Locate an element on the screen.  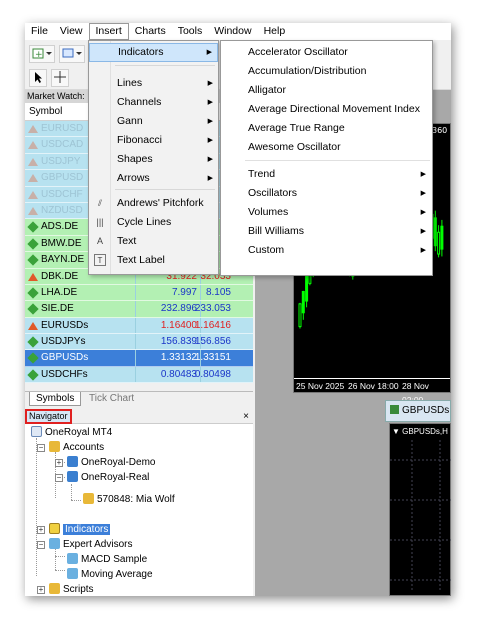
menu-item-average-true-range: Average True Range is located at coordinates (326, 128).